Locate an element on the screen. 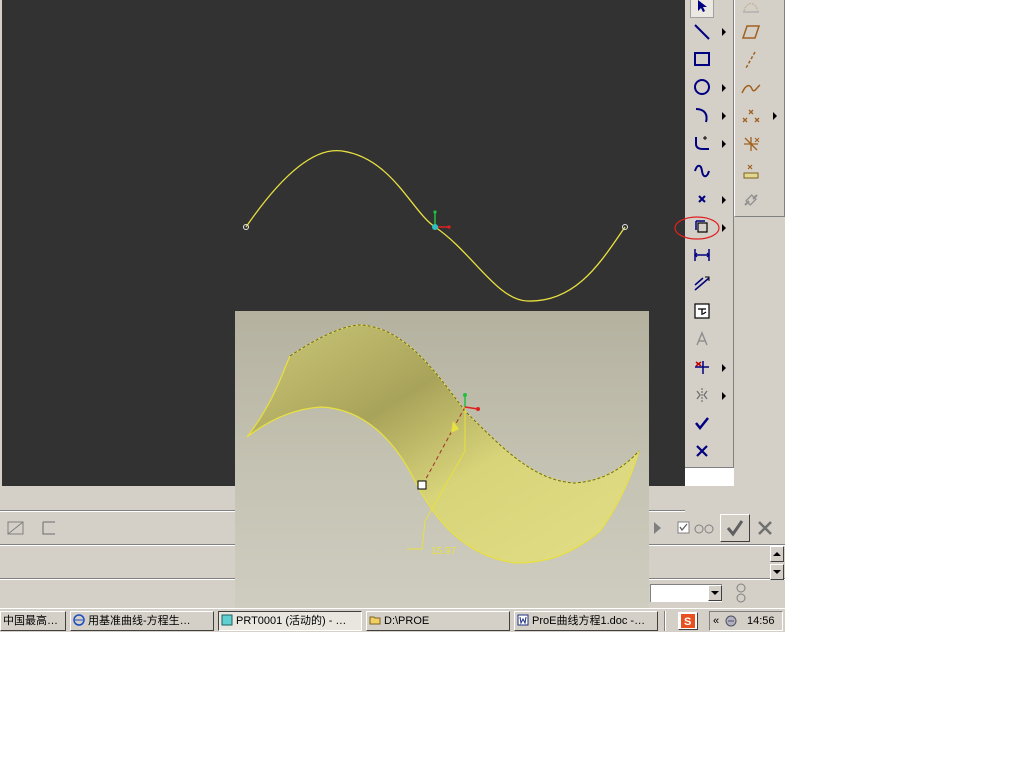  datum-axis-icon is located at coordinates (751, 60).